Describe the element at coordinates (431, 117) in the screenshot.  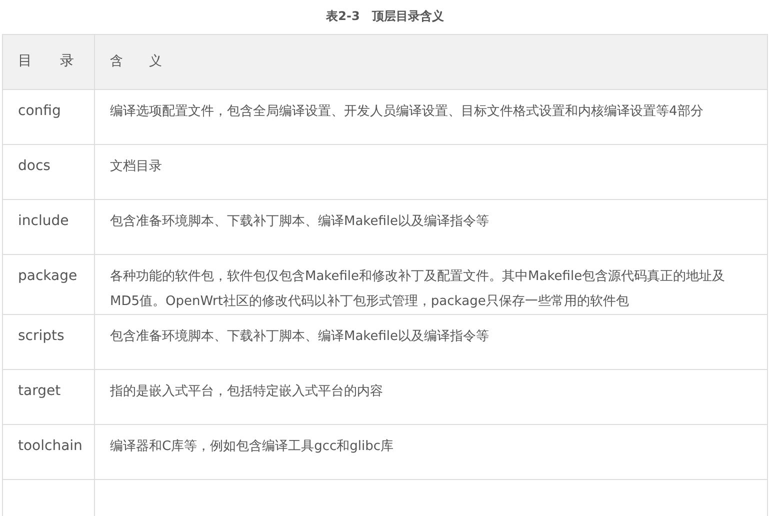
I see `table-cell: 编译选项配置文件，包含全局编译设置、开发人员编译设置、目标文件格式设置和内核编译设置等4部分` at that location.